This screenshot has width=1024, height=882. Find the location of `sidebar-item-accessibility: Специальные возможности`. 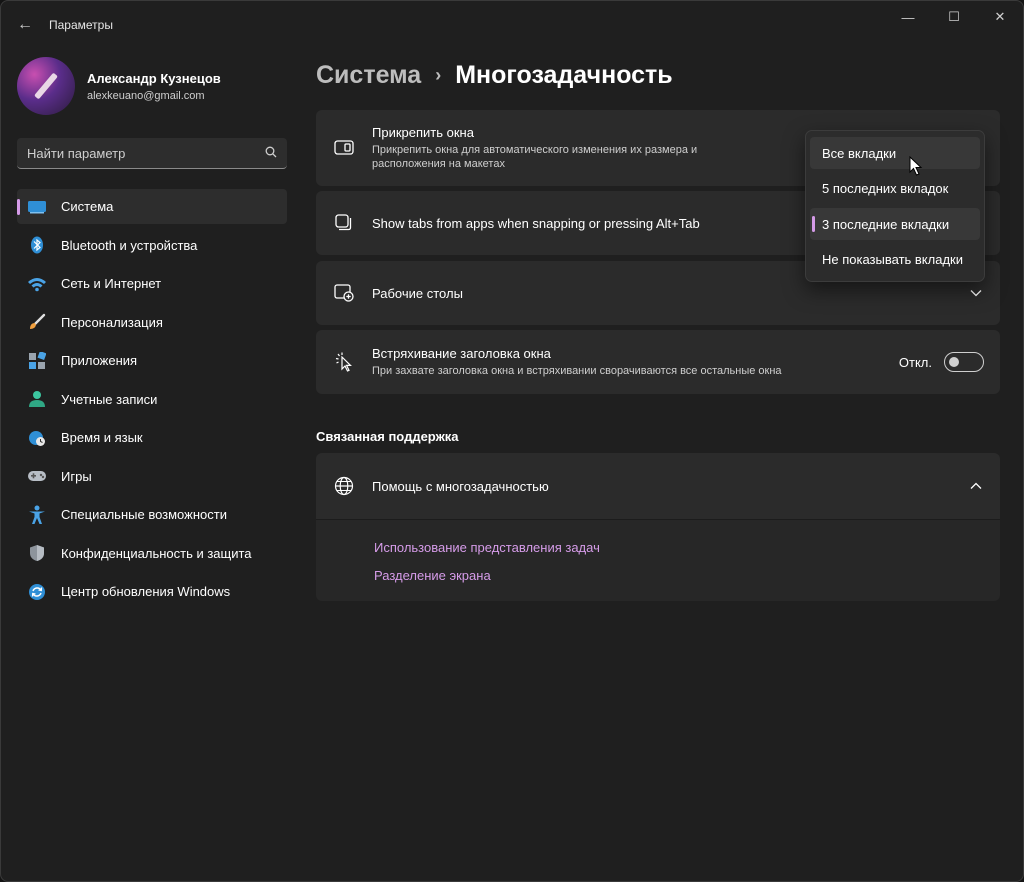

sidebar-item-accessibility: Специальные возможности is located at coordinates (152, 514).